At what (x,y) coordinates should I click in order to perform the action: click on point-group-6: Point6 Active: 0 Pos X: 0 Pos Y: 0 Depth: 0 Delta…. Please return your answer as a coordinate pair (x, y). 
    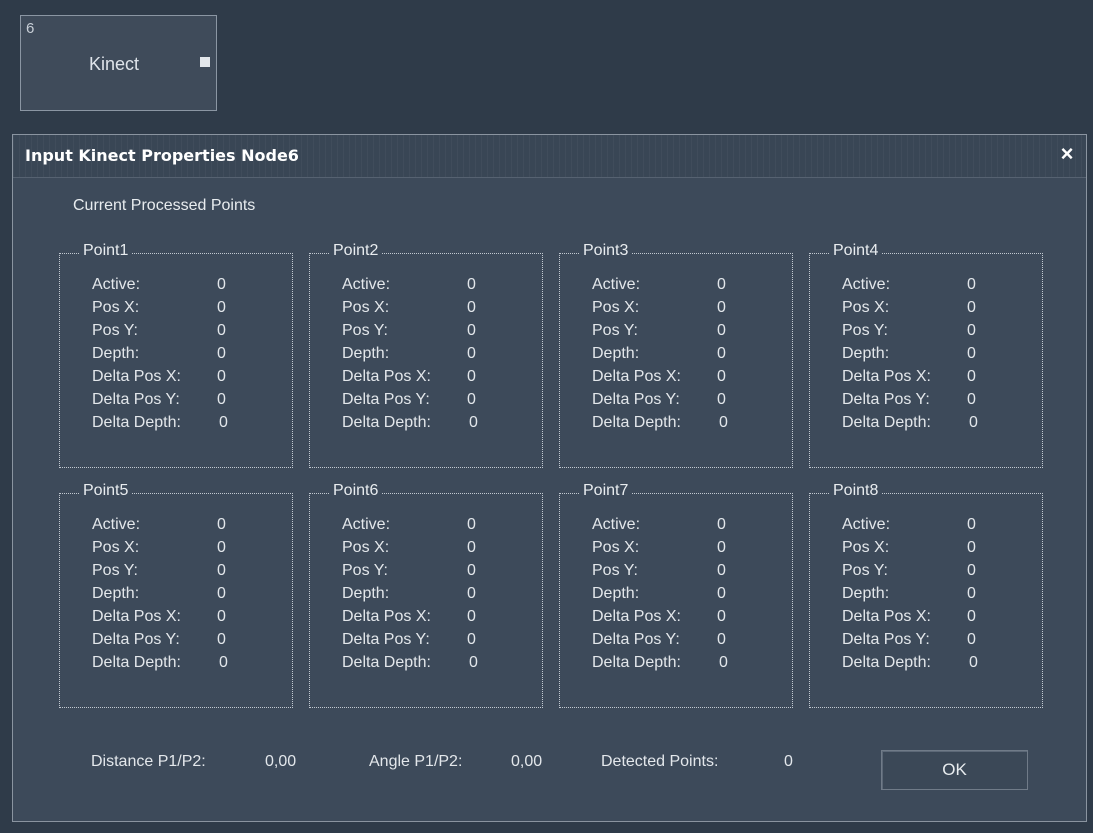
    Looking at the image, I should click on (426, 595).